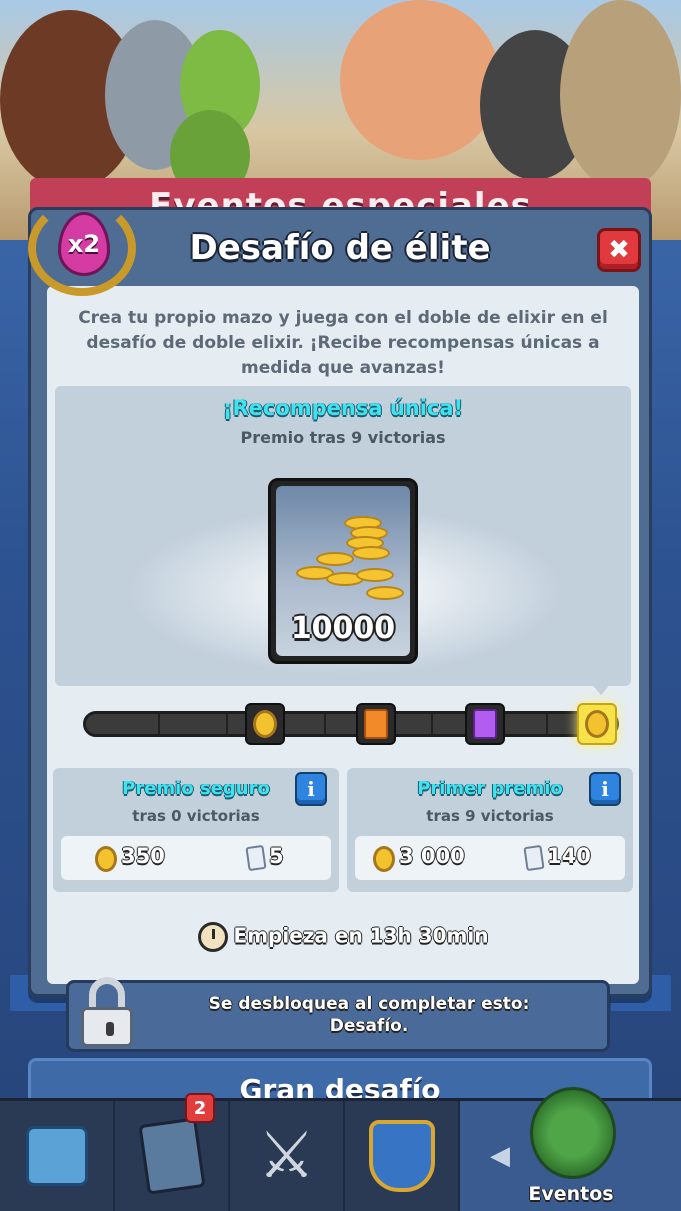  I want to click on unique-reward-subtitle: Premio tras 9 victorias, so click(343, 437).